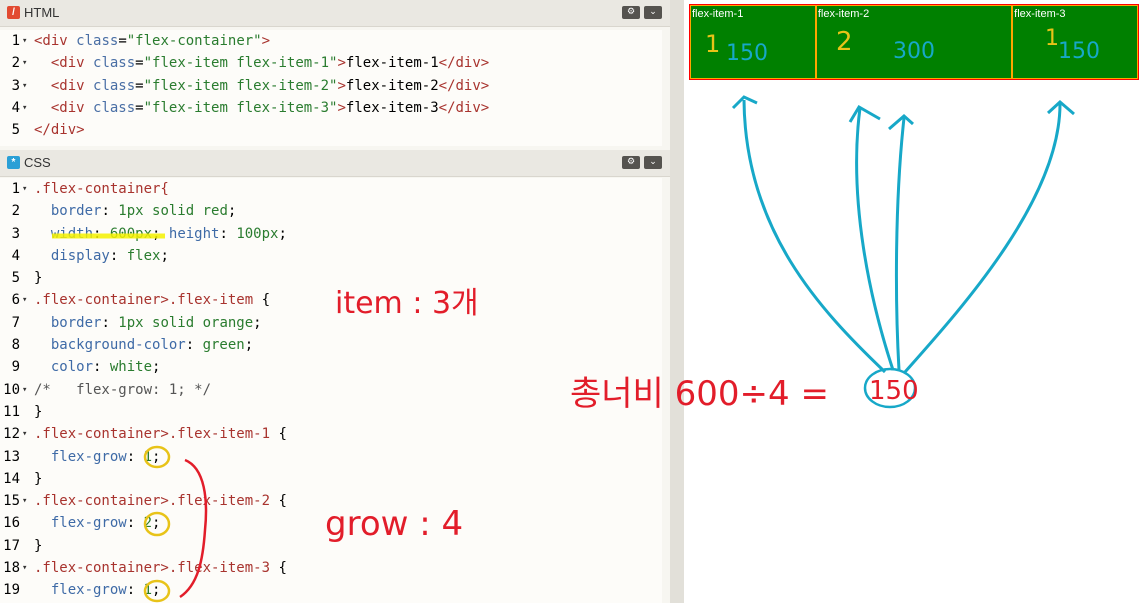  What do you see at coordinates (76, 211) in the screenshot?
I see `code-token: border` at bounding box center [76, 211].